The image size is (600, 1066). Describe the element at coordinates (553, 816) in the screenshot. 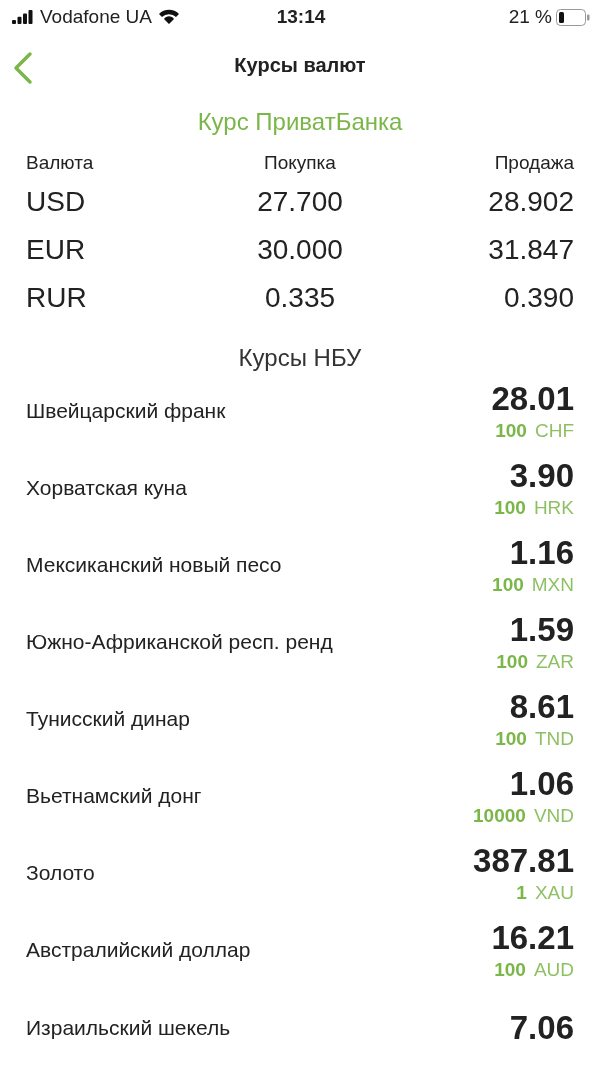

I see `currency-code: VND` at that location.